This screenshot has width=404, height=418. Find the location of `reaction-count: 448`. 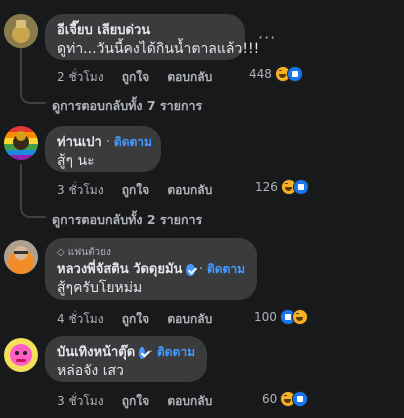

reaction-count: 448 is located at coordinates (260, 74).